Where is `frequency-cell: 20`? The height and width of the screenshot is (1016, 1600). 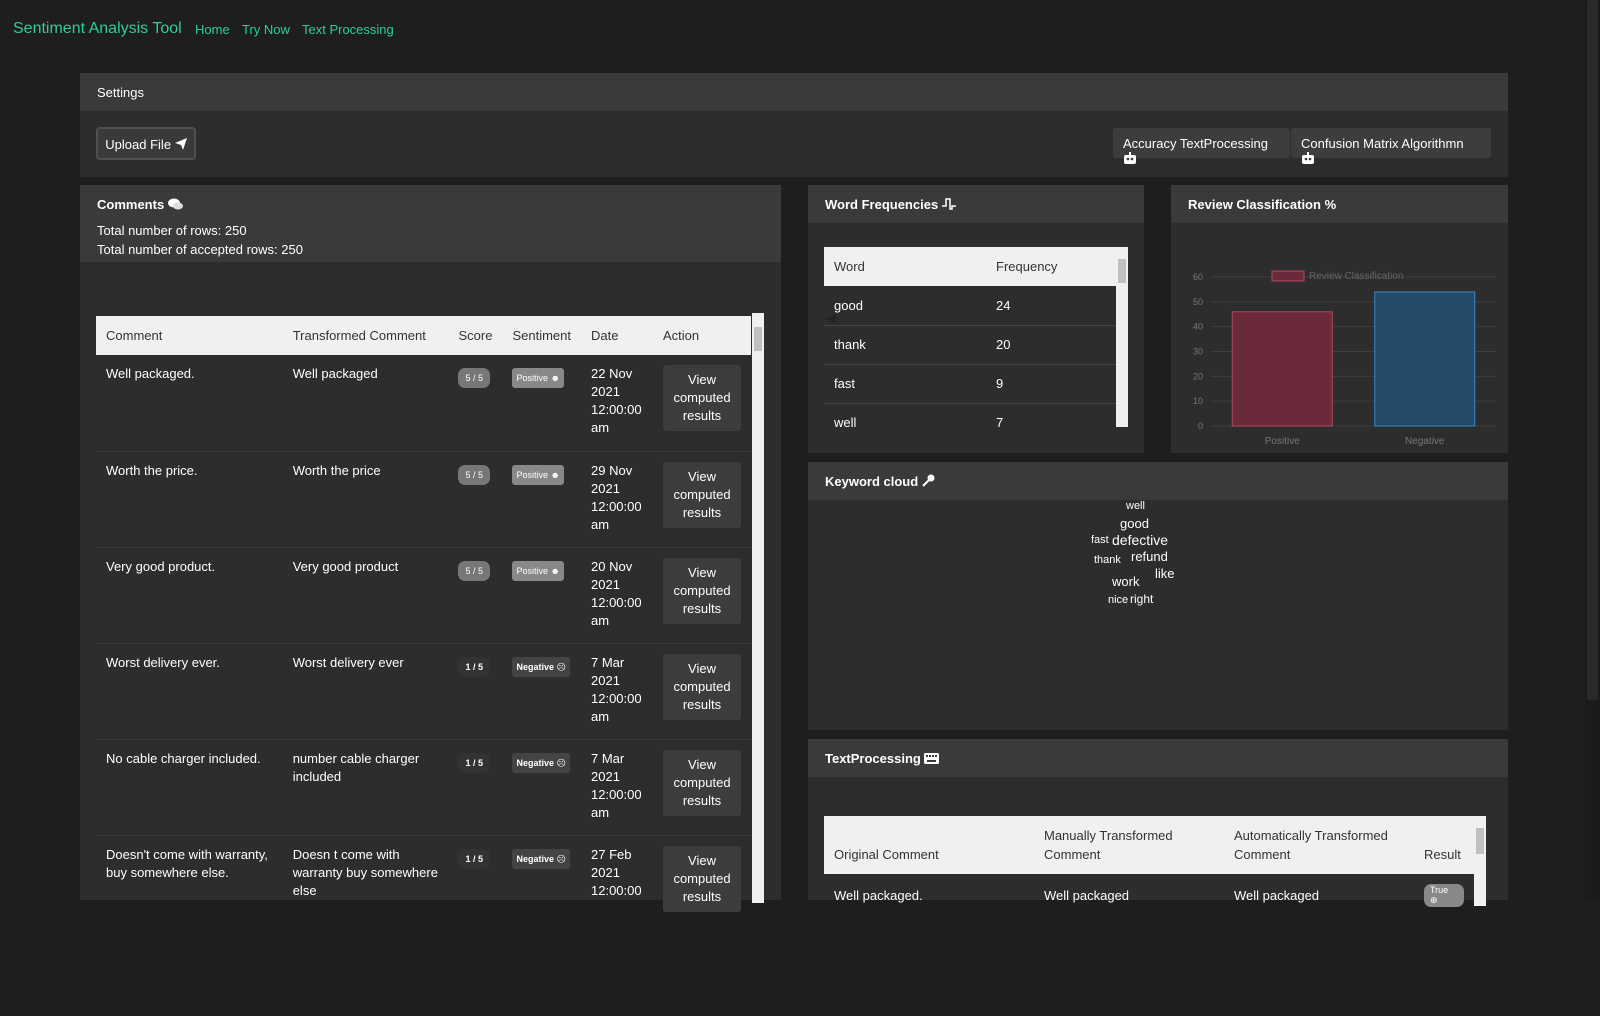
frequency-cell: 20 is located at coordinates (1051, 345).